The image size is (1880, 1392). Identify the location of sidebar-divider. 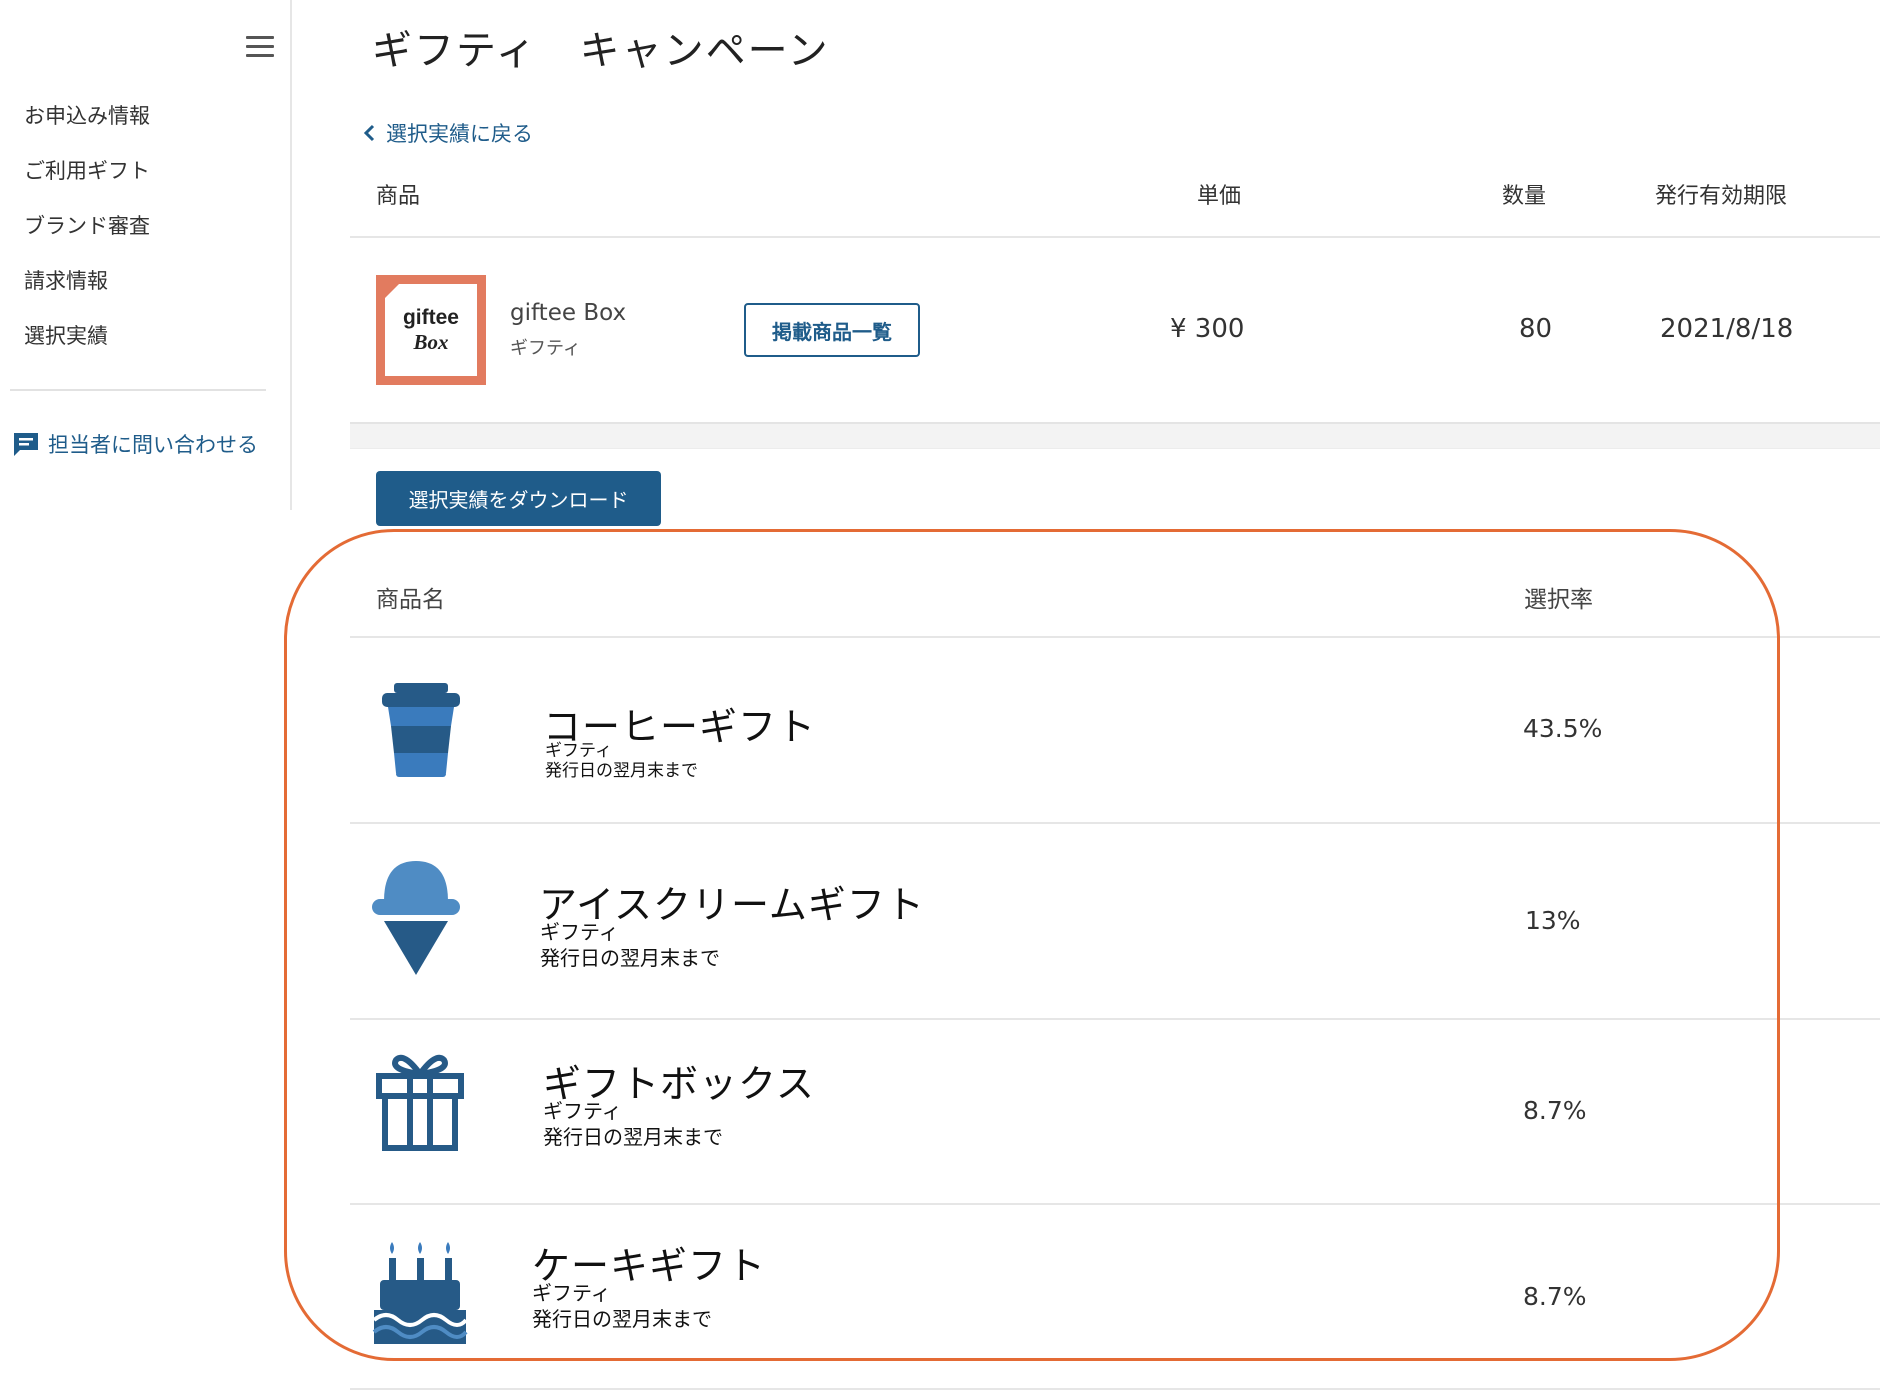
(138, 390).